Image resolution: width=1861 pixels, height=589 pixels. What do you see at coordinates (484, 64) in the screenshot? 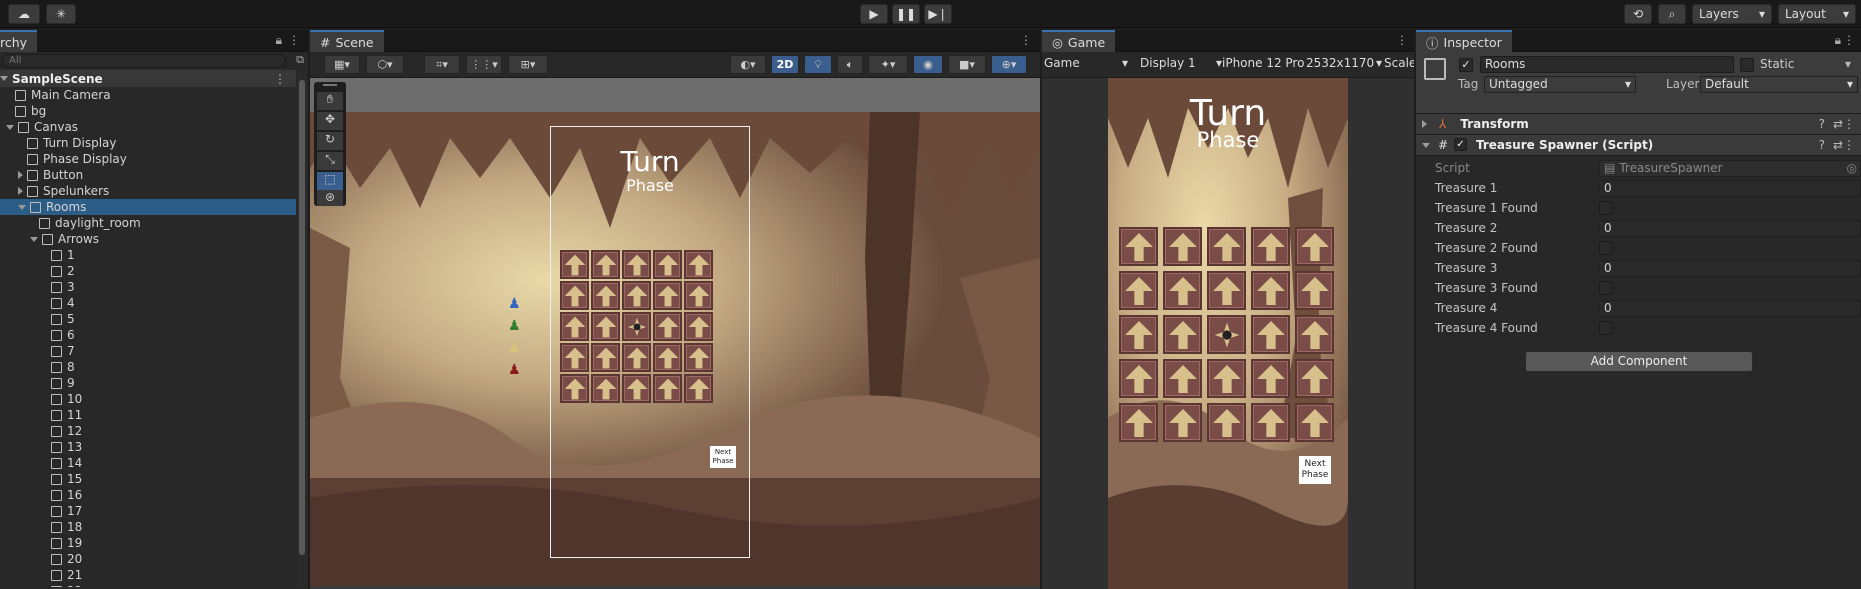
I see `grid-snap-button: ⋮⋮▾` at bounding box center [484, 64].